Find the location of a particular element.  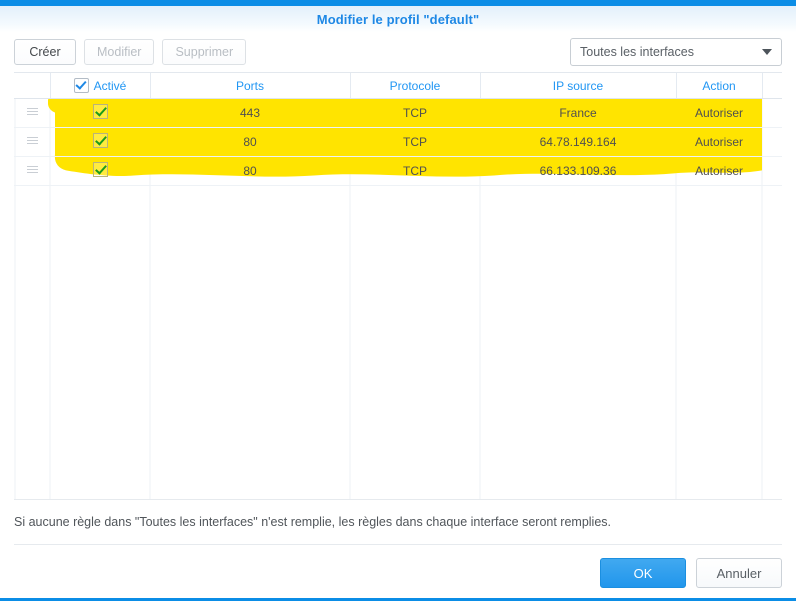

table-row: 80 TCP 66.133.109.36 Autoriser is located at coordinates (398, 171).